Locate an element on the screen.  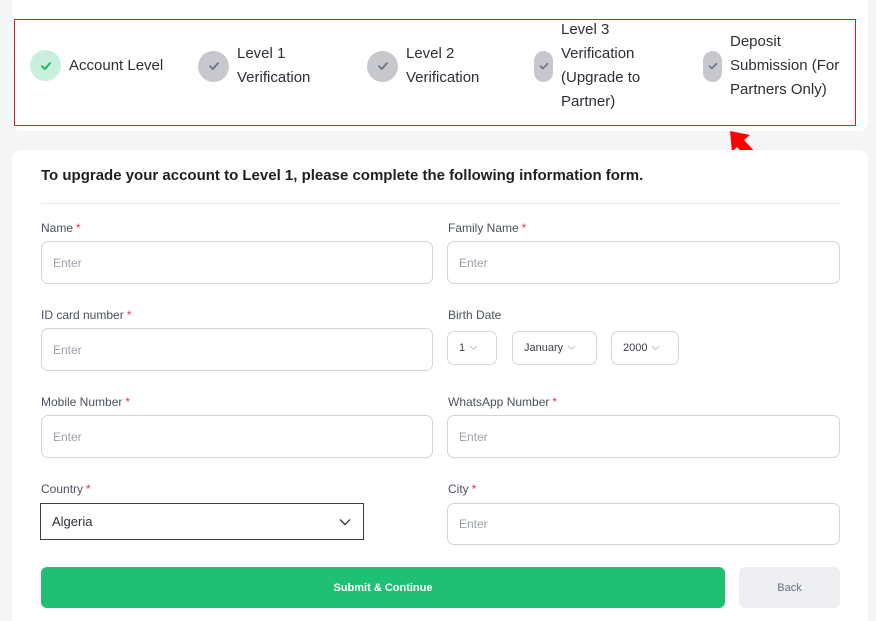
id-card-input is located at coordinates (237, 349).